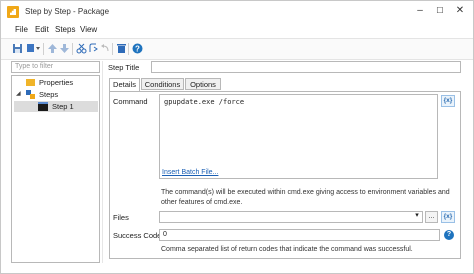 This screenshot has height=274, width=474. What do you see at coordinates (55, 169) in the screenshot?
I see `step-tree: Properties ◢ Steps Step 1` at bounding box center [55, 169].